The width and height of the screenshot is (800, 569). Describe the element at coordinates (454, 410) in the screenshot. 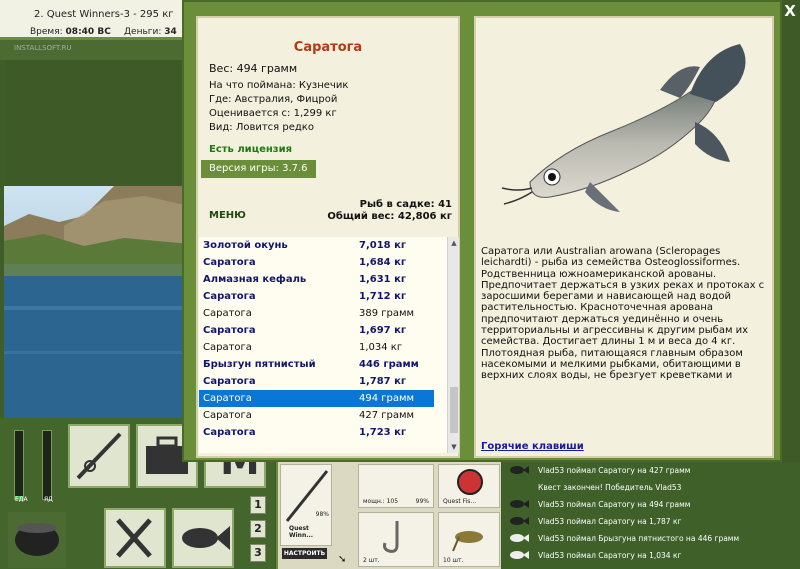

I see `scroll-thumb` at that location.